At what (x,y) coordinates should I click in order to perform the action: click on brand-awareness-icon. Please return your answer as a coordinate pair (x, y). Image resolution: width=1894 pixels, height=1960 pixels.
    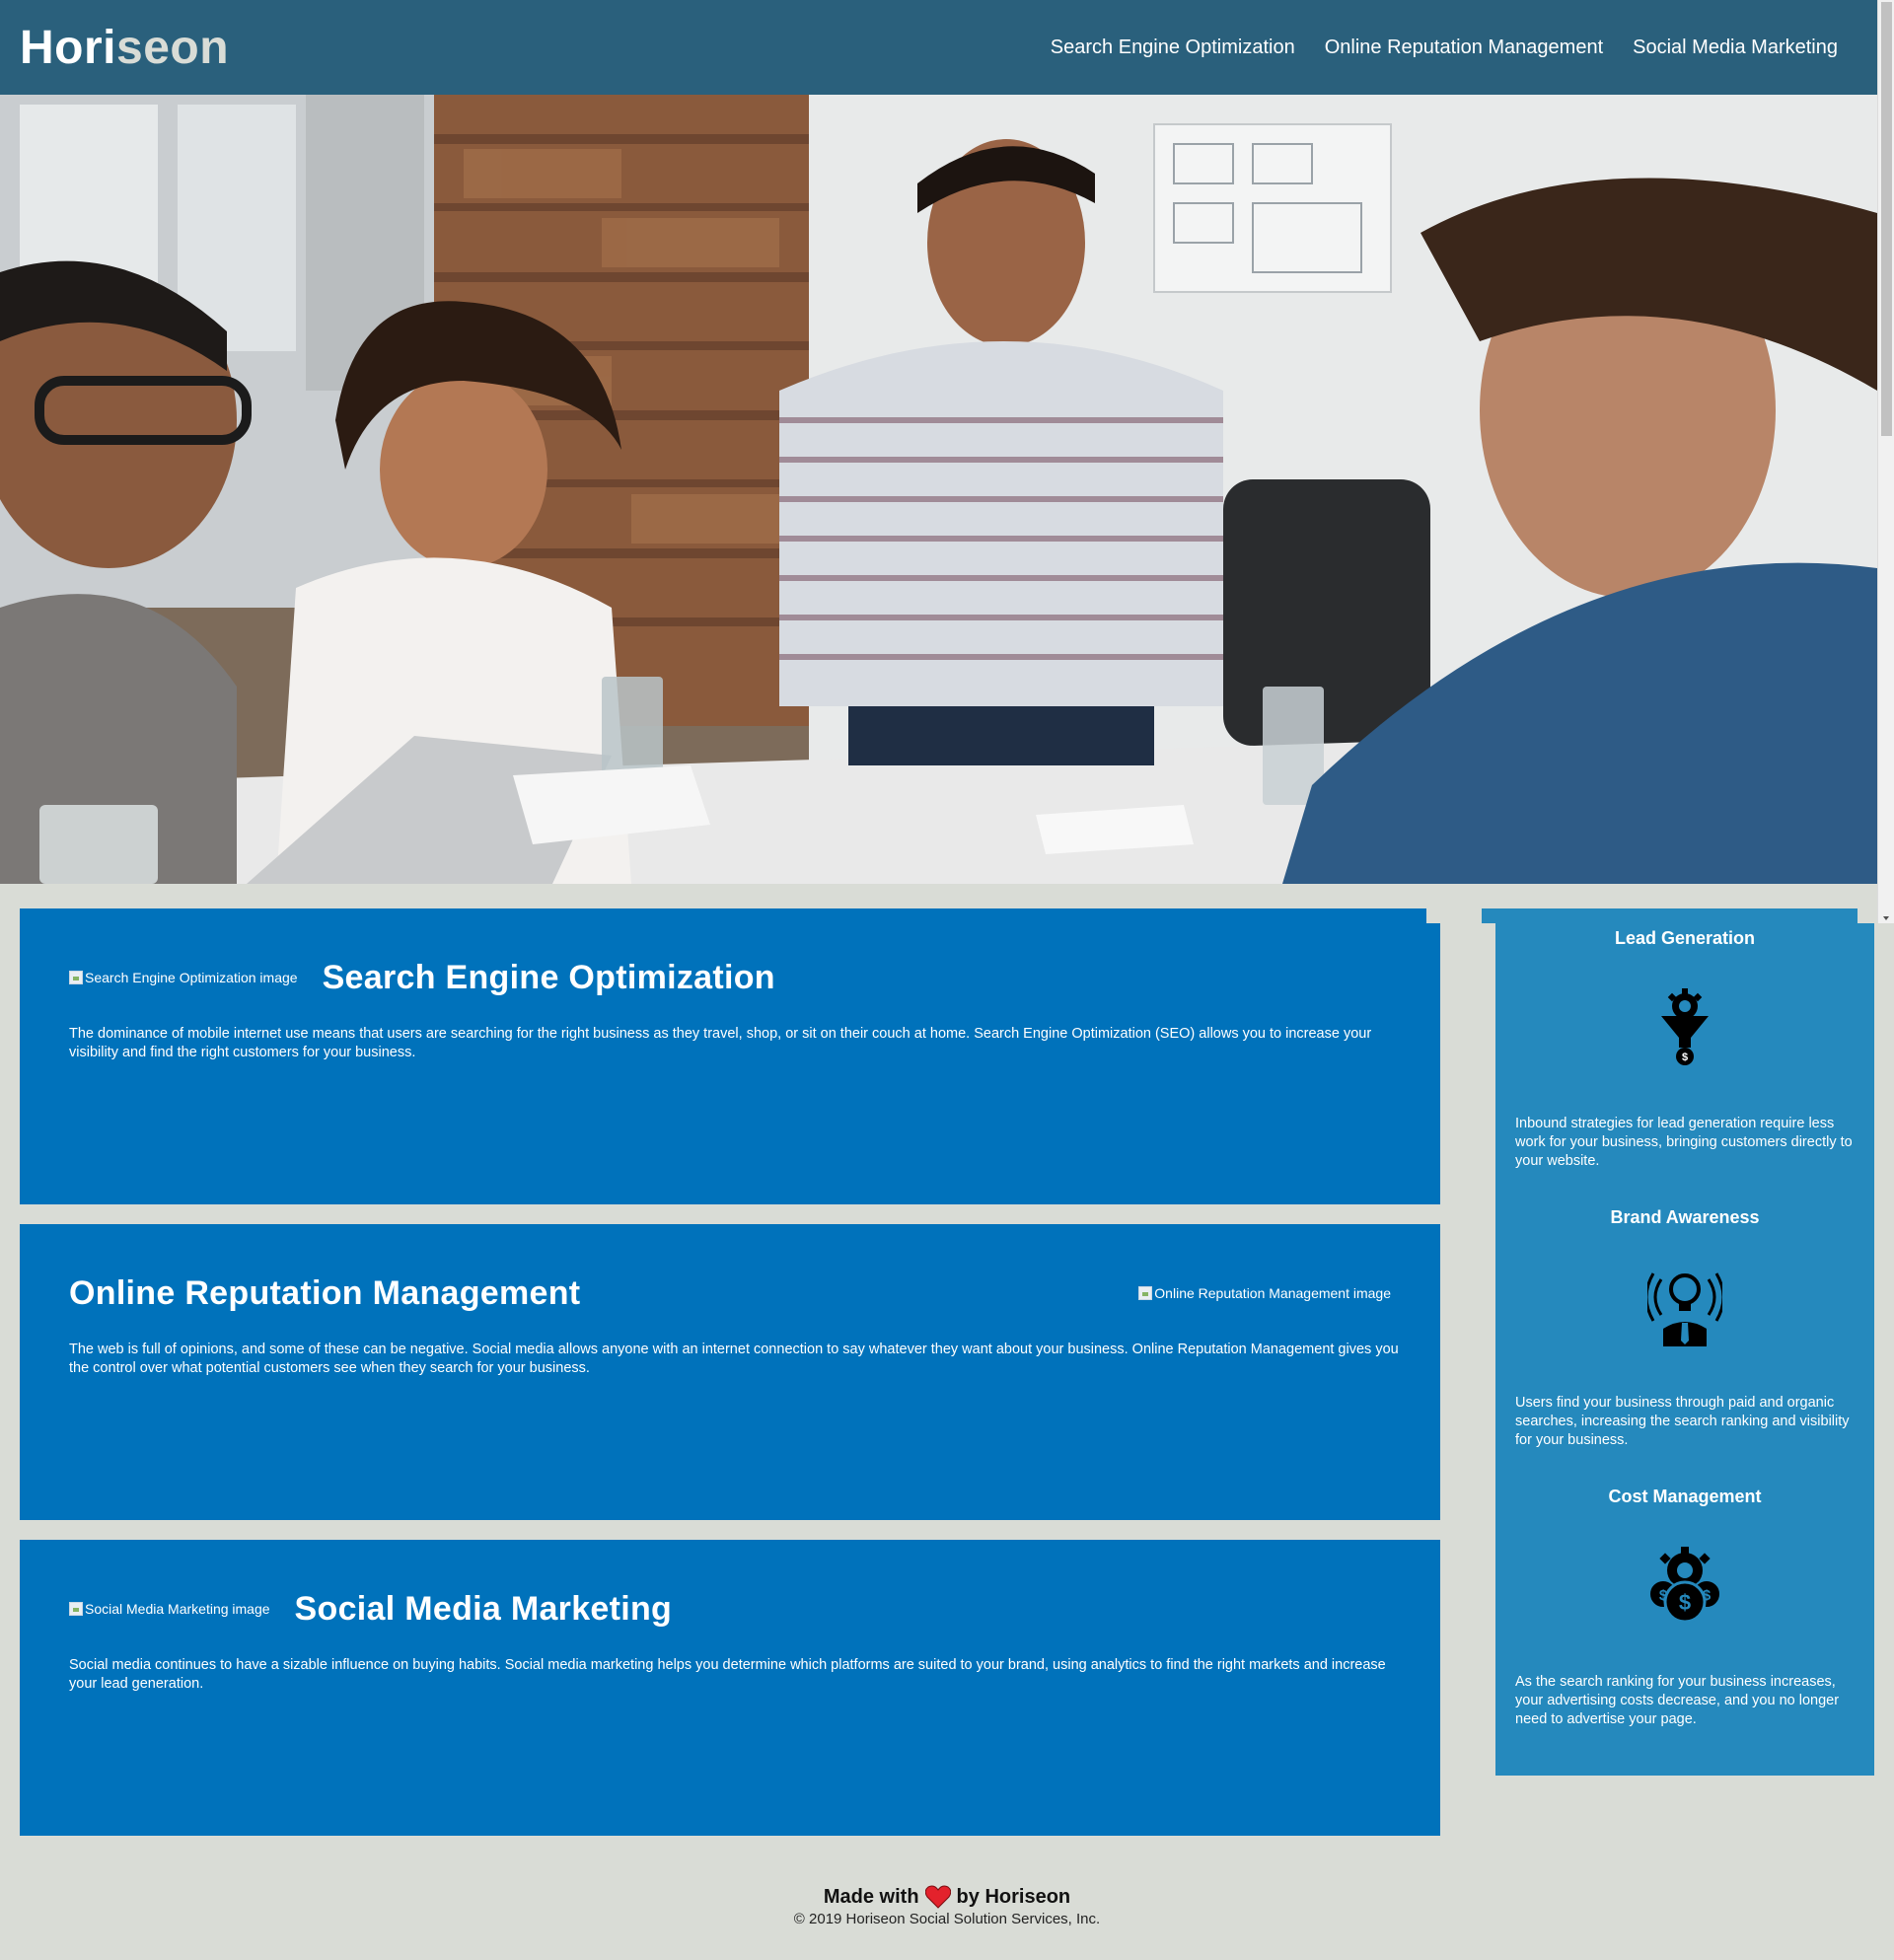
    Looking at the image, I should click on (1684, 1309).